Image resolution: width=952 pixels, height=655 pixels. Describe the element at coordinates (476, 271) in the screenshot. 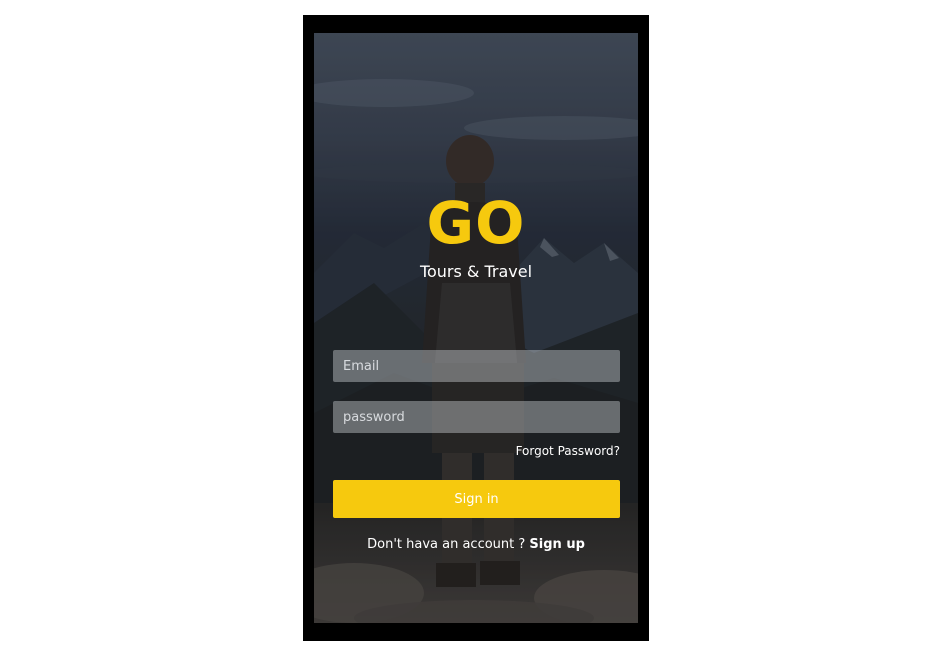

I see `brand-tagline: Tours & Travel` at that location.